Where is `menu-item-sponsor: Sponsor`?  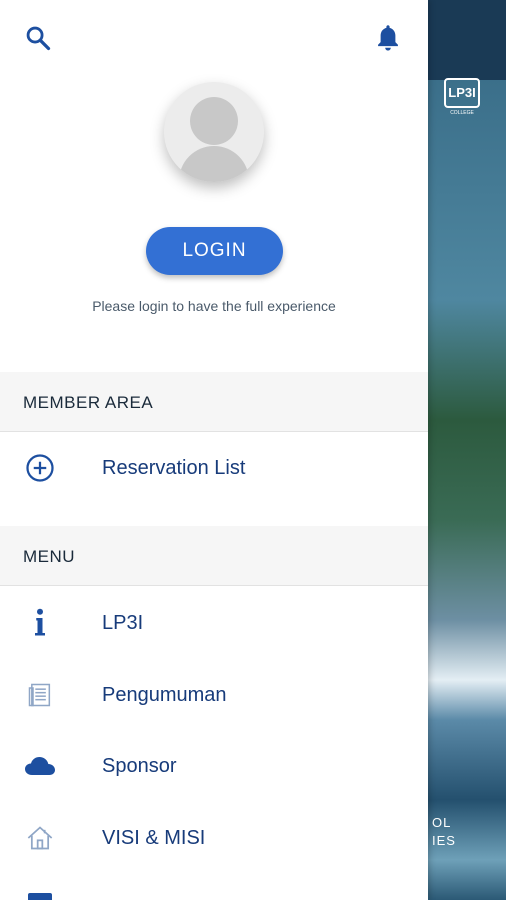
menu-item-sponsor: Sponsor is located at coordinates (214, 766).